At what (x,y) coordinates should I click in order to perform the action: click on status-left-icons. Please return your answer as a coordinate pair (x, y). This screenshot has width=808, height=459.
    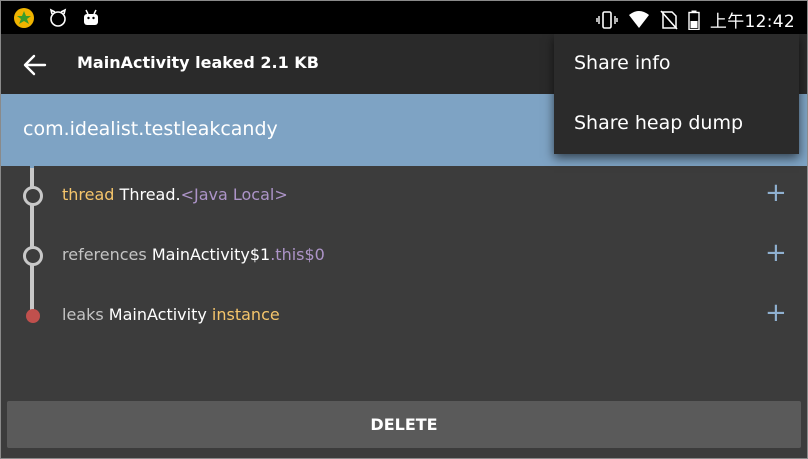
    Looking at the image, I should click on (57, 18).